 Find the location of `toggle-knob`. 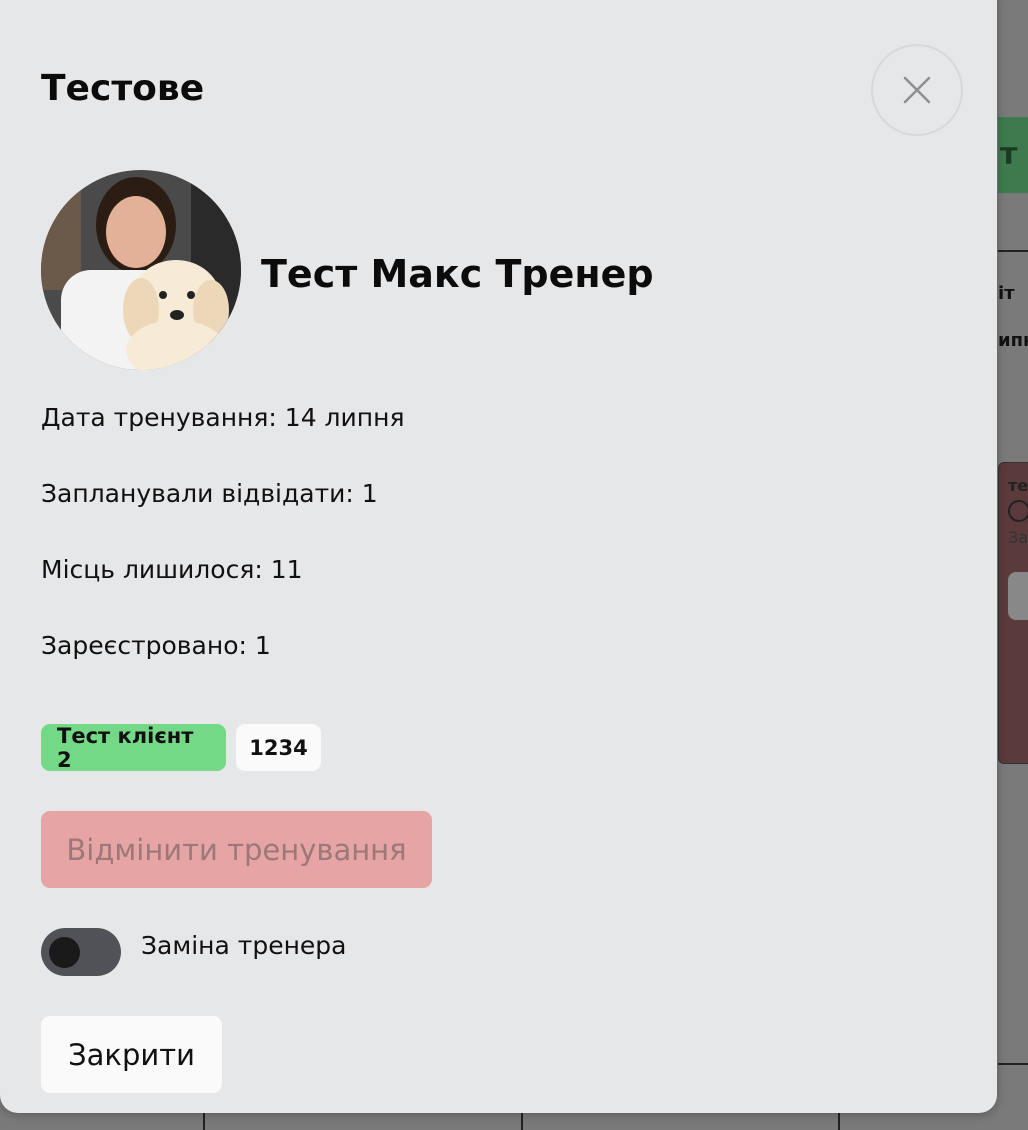

toggle-knob is located at coordinates (64, 952).